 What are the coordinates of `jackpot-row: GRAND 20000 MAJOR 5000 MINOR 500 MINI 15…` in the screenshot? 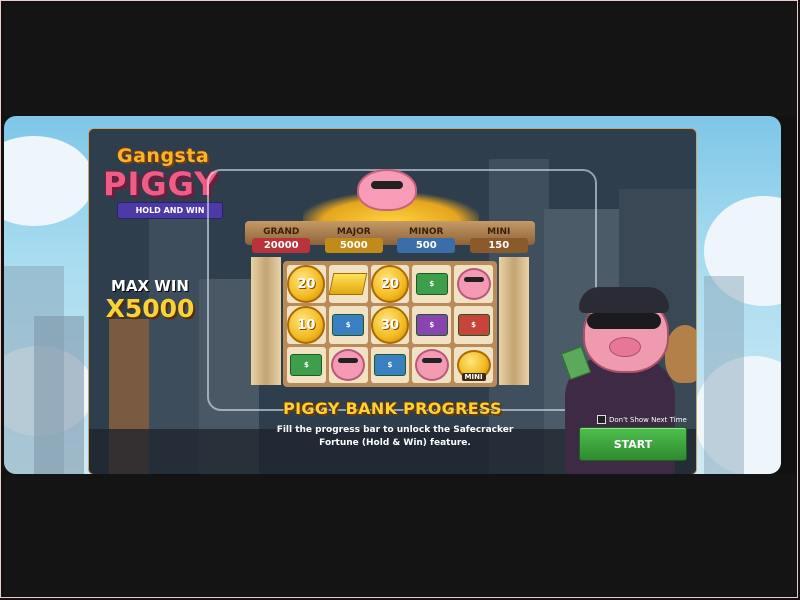 It's located at (390, 240).